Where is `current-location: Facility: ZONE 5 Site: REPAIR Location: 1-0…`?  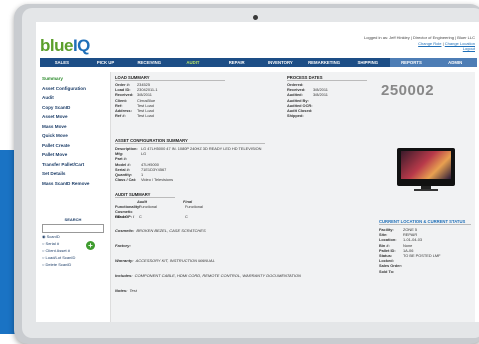
current-location: Facility: ZONE 5 Site: REPAIR Location: 1-0… is located at coordinates (410, 250).